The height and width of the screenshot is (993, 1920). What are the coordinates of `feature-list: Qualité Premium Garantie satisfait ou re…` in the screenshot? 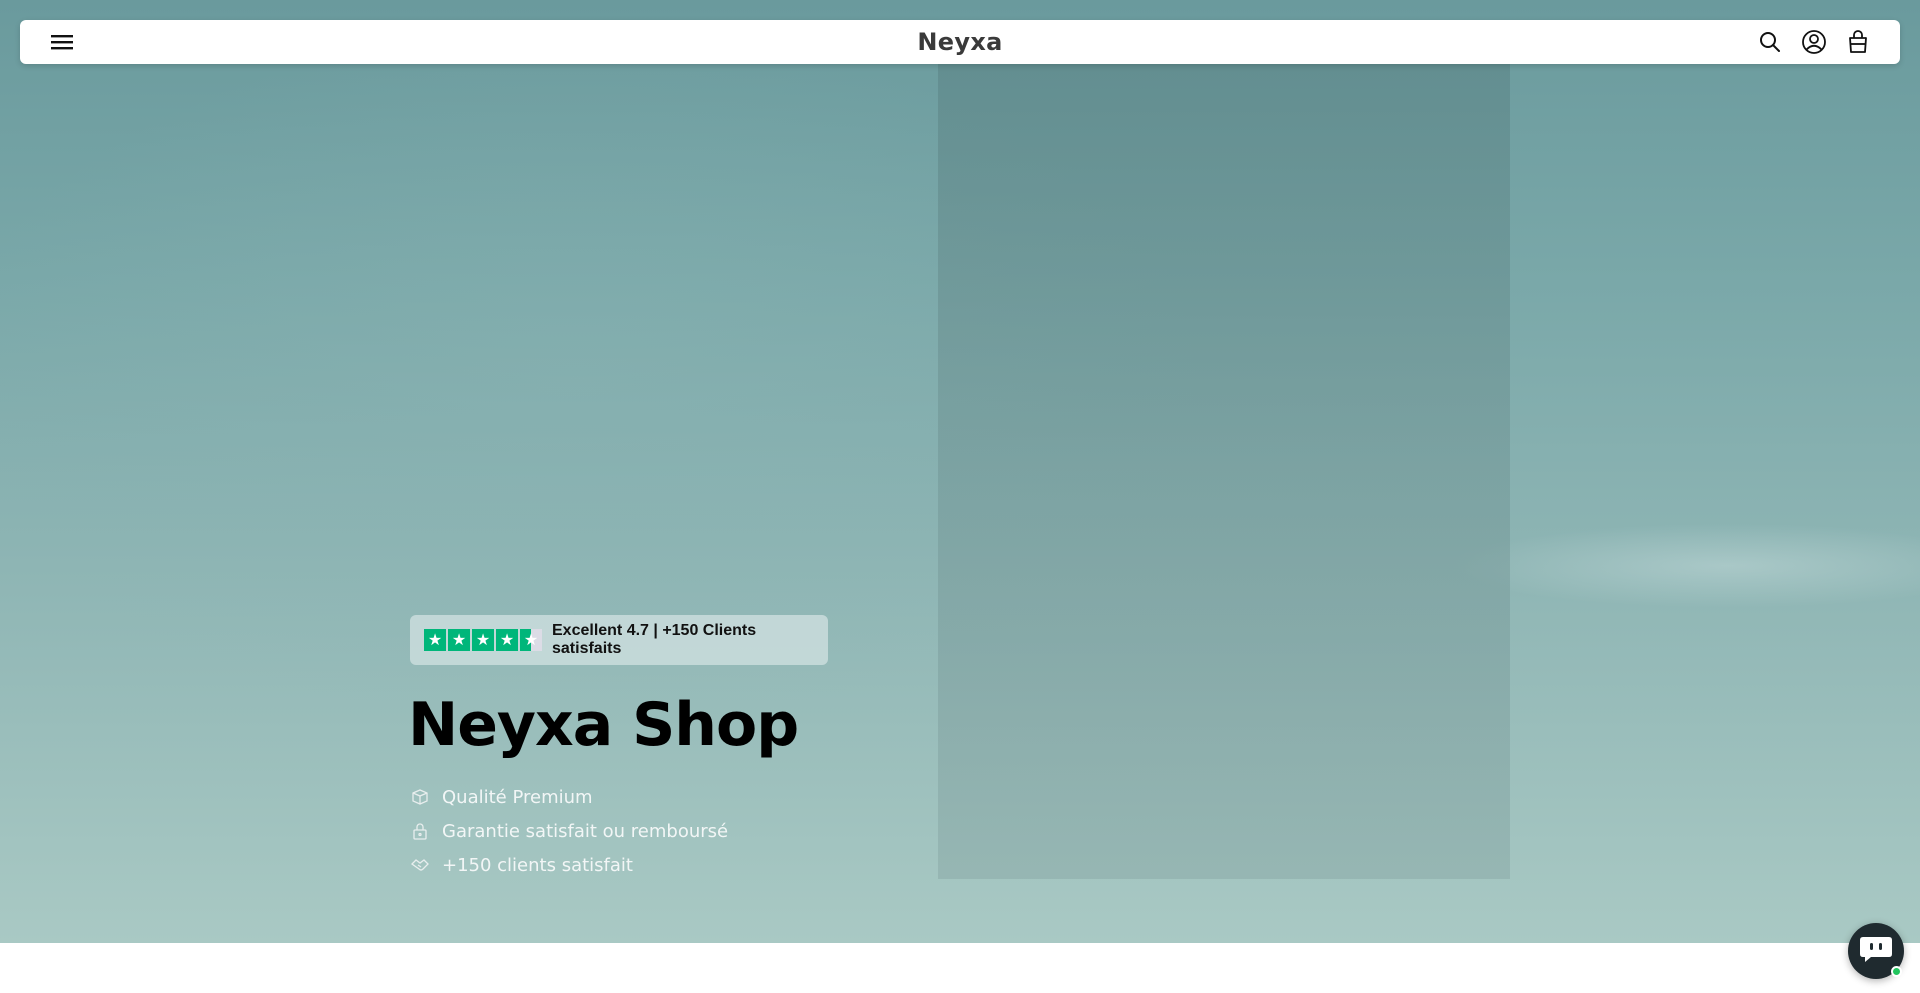 It's located at (569, 831).